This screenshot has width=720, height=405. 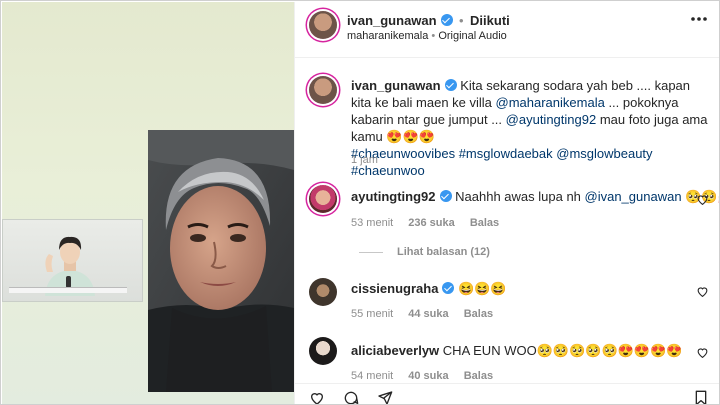 I want to click on like-post-heart-icon, so click(x=317, y=397).